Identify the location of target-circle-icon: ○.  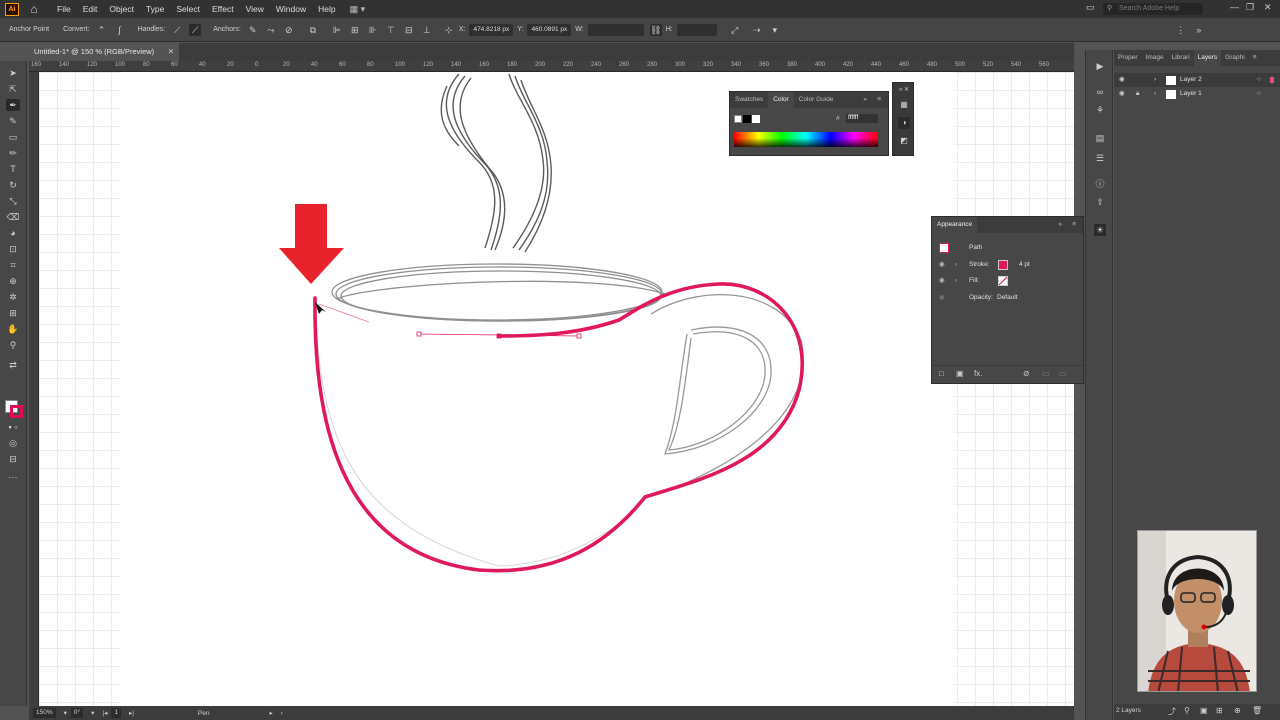
(1259, 94).